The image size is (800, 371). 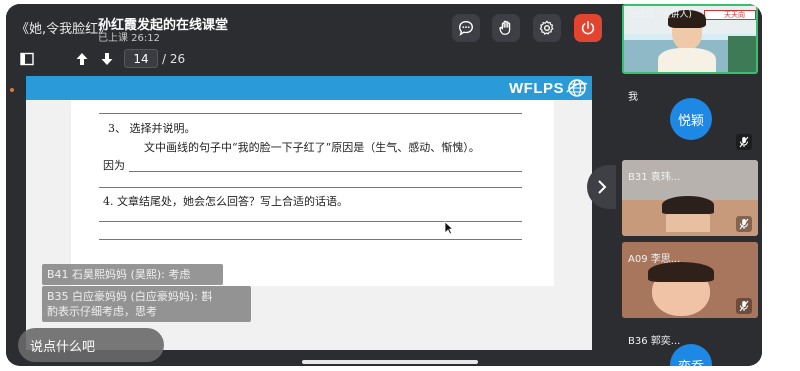 What do you see at coordinates (312, 147) in the screenshot?
I see `question-3-body: 文中画线的句子中“我的脸一下子红了”原因是（生气、感动、惭愧）。` at bounding box center [312, 147].